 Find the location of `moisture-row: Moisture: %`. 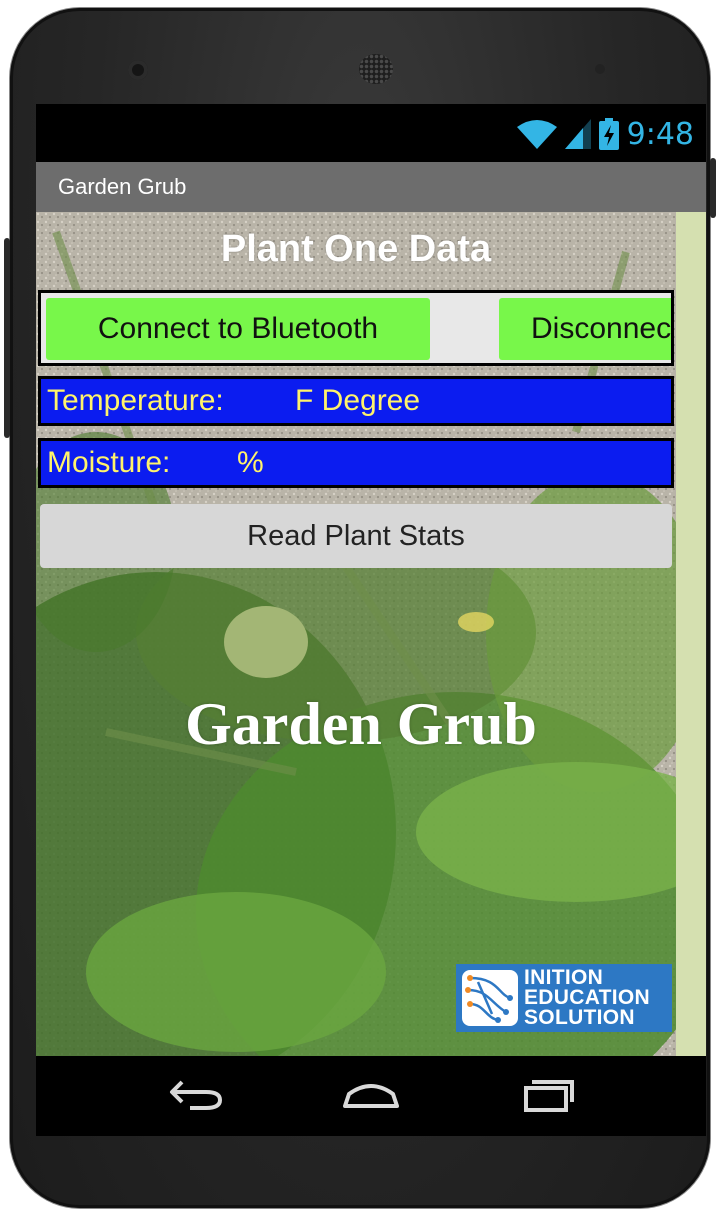

moisture-row: Moisture: % is located at coordinates (356, 463).